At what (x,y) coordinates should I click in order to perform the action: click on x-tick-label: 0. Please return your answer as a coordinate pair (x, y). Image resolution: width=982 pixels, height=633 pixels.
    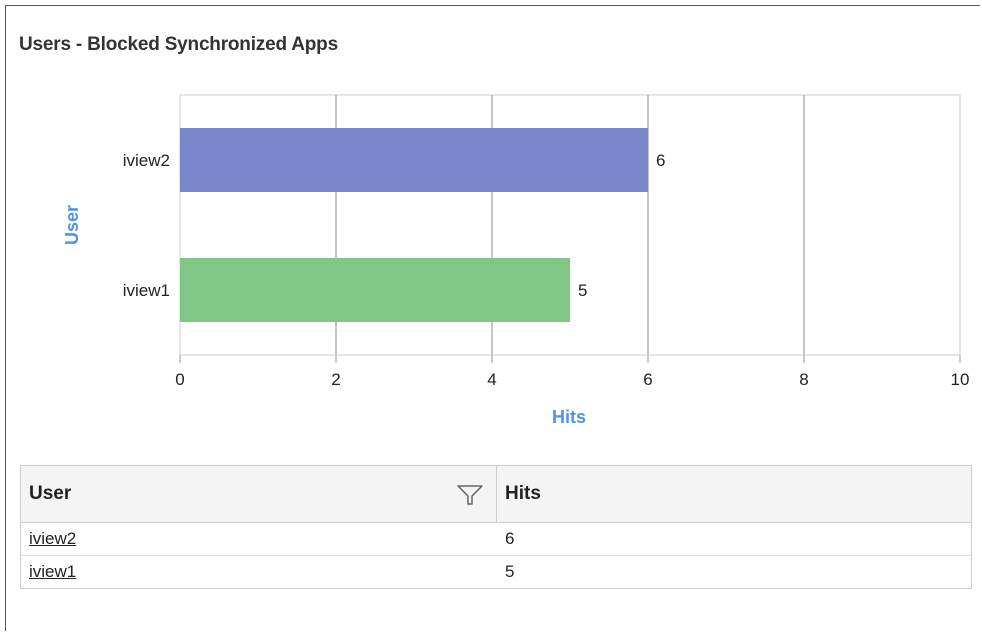
    Looking at the image, I should click on (179, 379).